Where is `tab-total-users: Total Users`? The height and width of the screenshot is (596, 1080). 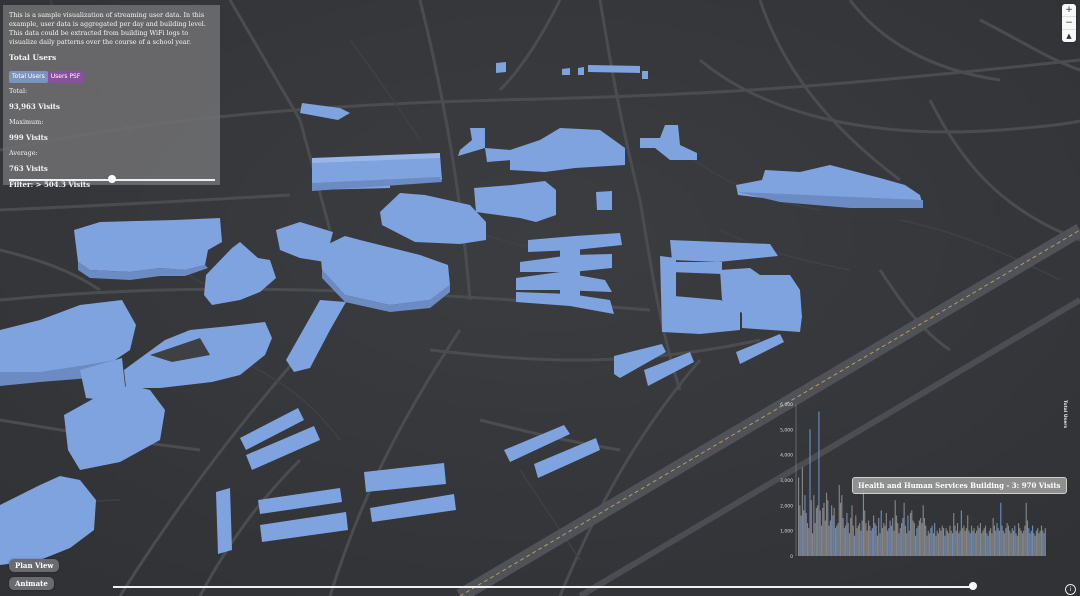 tab-total-users: Total Users is located at coordinates (28, 77).